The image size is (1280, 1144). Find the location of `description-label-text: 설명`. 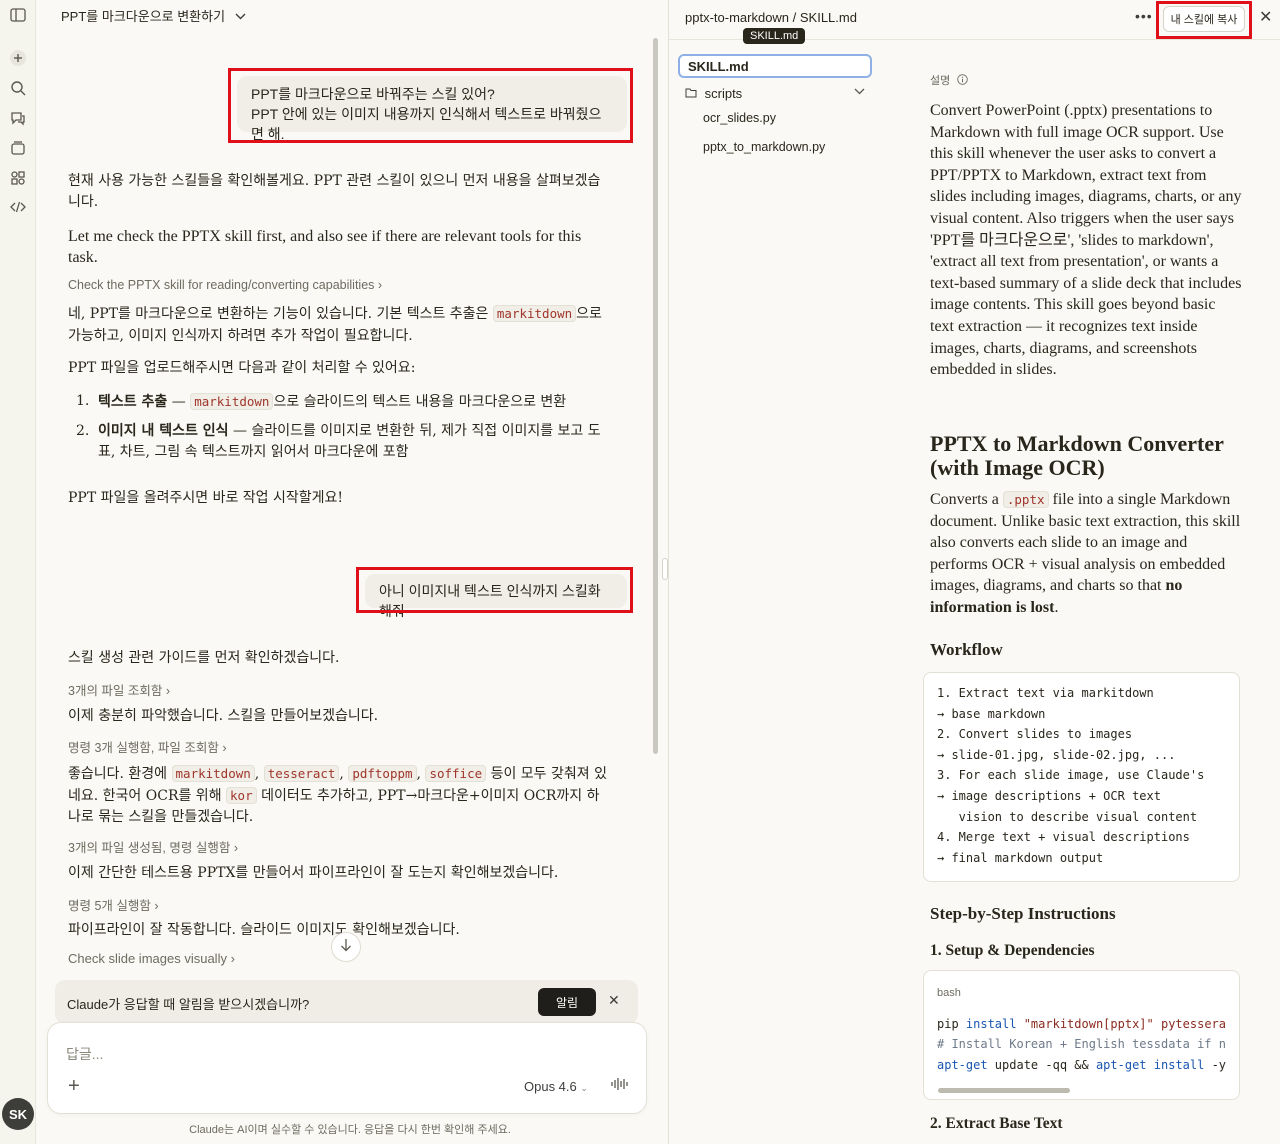

description-label-text: 설명 is located at coordinates (940, 81).